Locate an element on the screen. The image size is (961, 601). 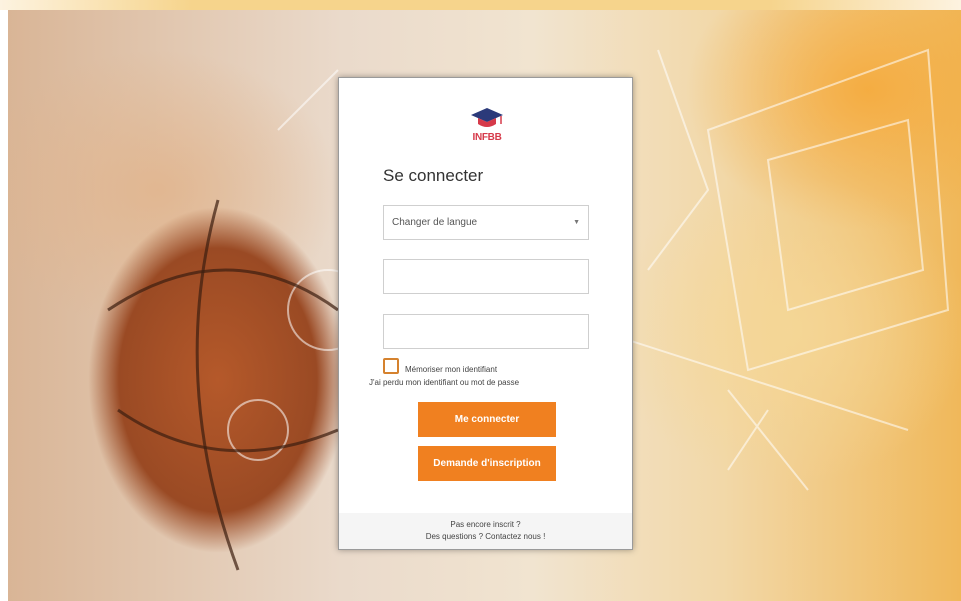
page-title: Se connecter is located at coordinates (433, 175).